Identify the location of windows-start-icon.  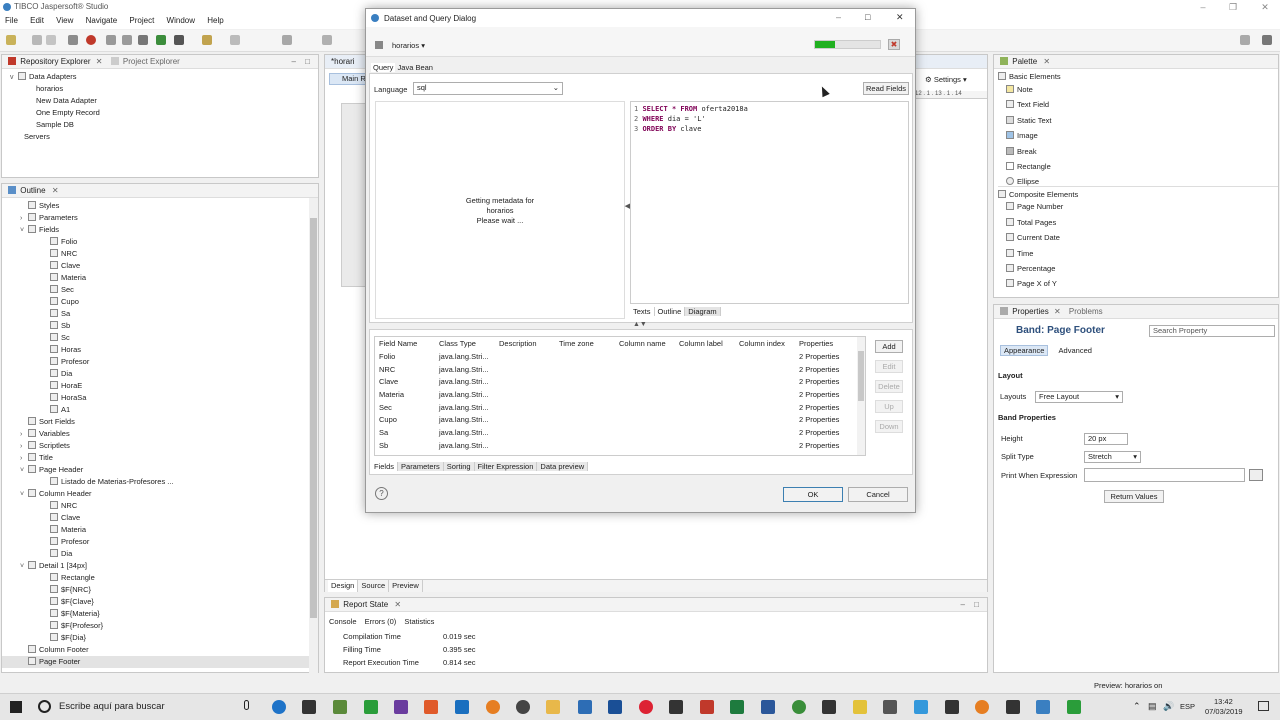
(16, 707).